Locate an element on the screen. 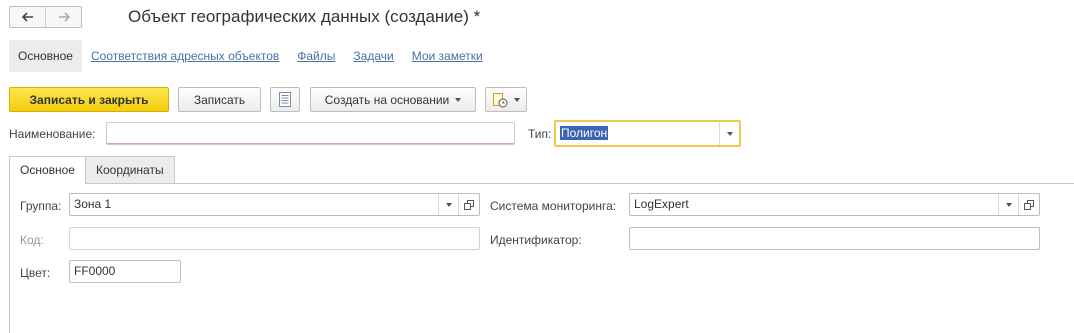 The image size is (1074, 333). create-based-on-button: Создать на основании is located at coordinates (393, 99).